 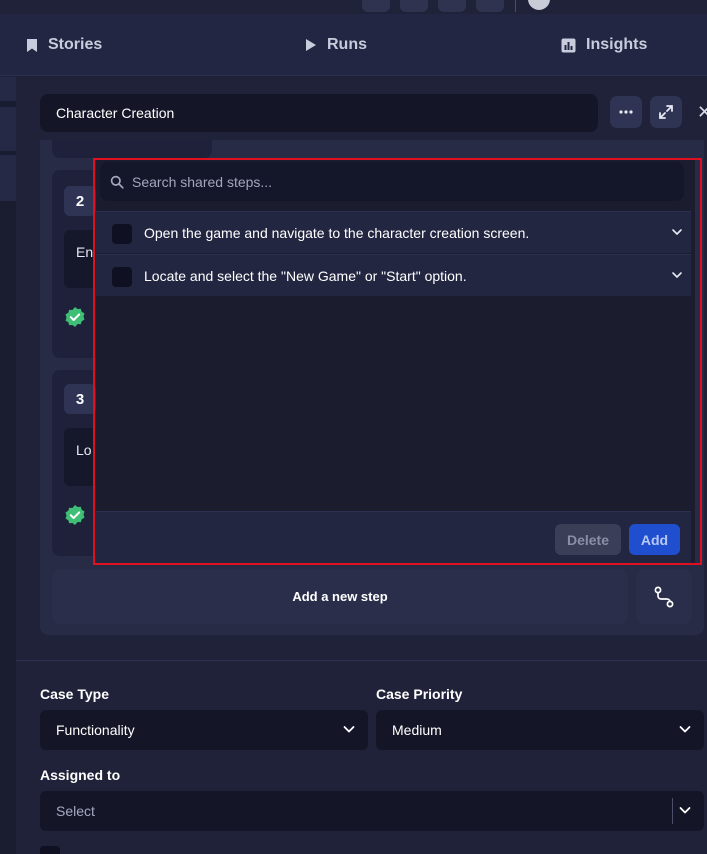 What do you see at coordinates (361, 660) in the screenshot?
I see `section-divider` at bounding box center [361, 660].